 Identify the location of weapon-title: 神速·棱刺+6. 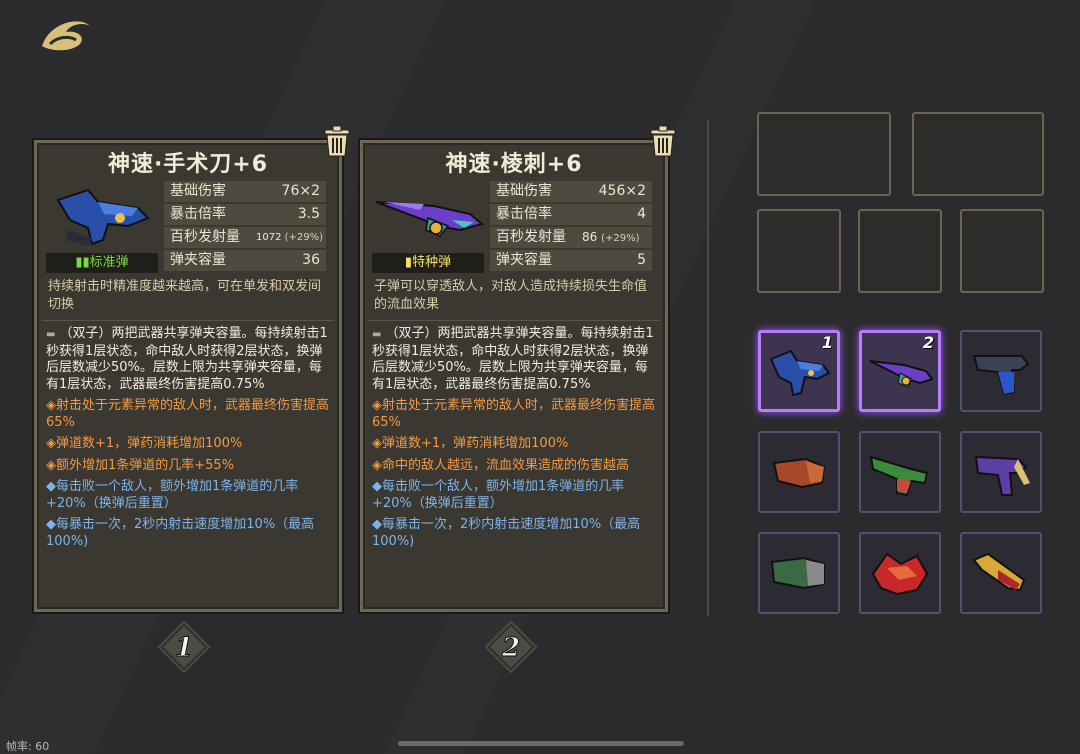
(514, 164).